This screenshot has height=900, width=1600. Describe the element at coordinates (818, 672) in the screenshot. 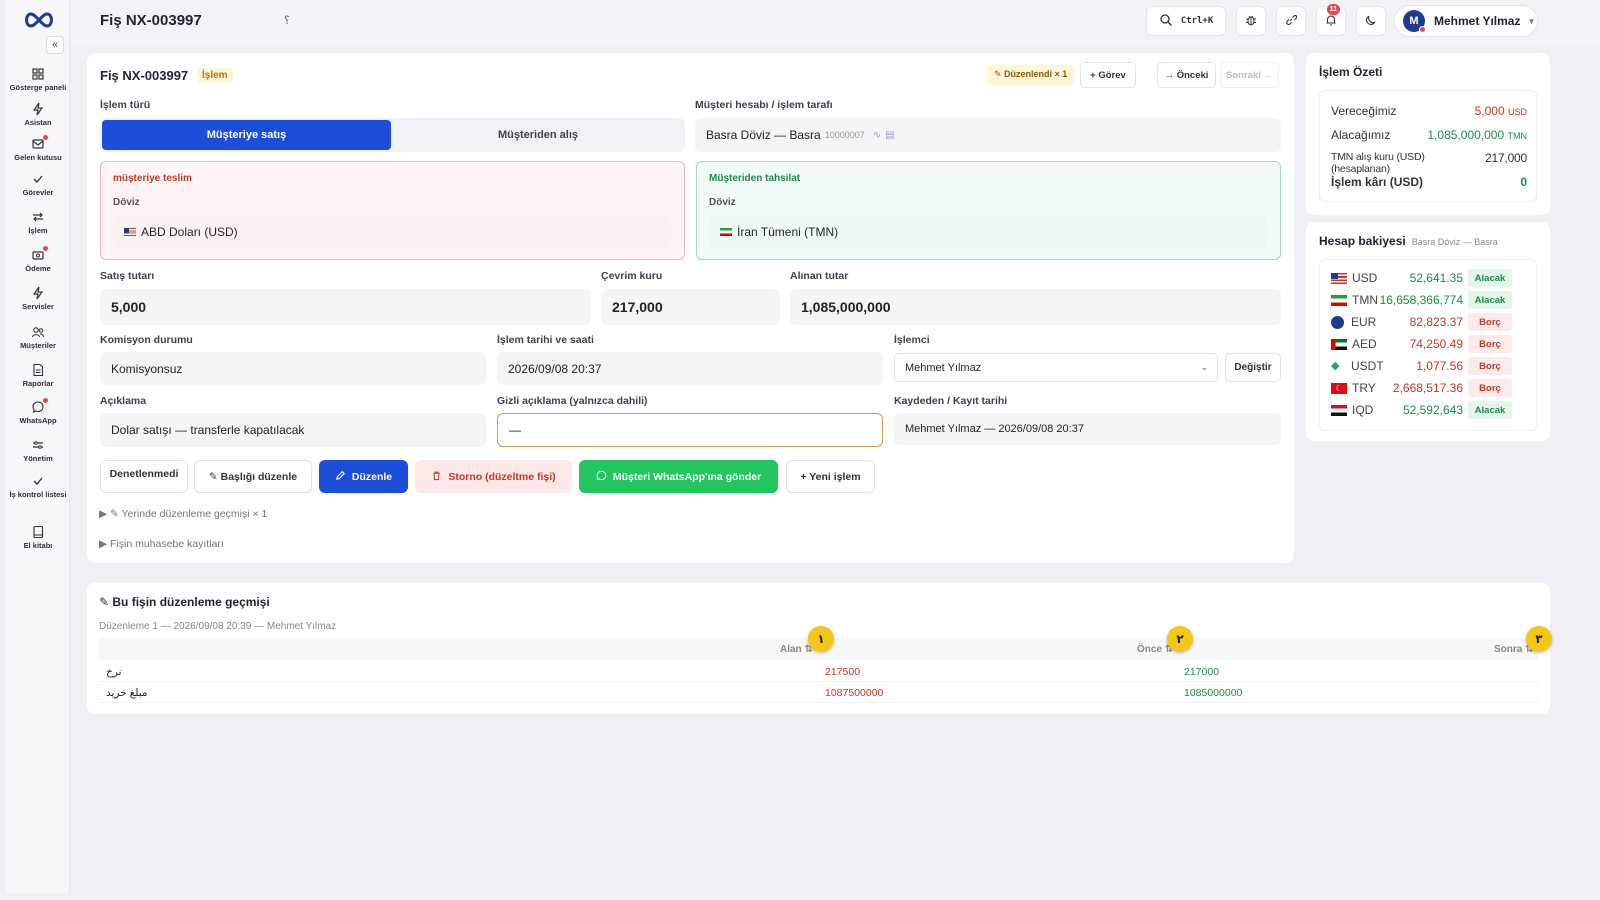

I see `table-row: نرخ 217500 217000` at that location.